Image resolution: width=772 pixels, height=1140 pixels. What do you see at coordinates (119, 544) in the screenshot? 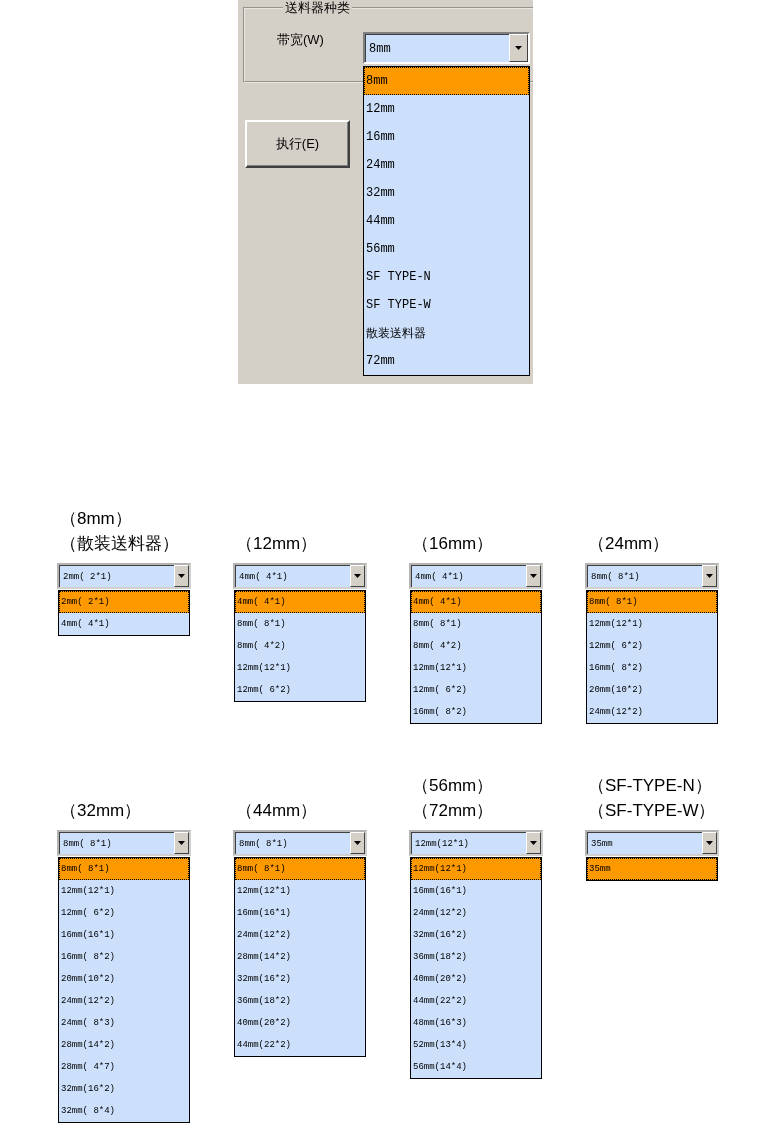
I see `width-caption: （散装送料器）` at bounding box center [119, 544].